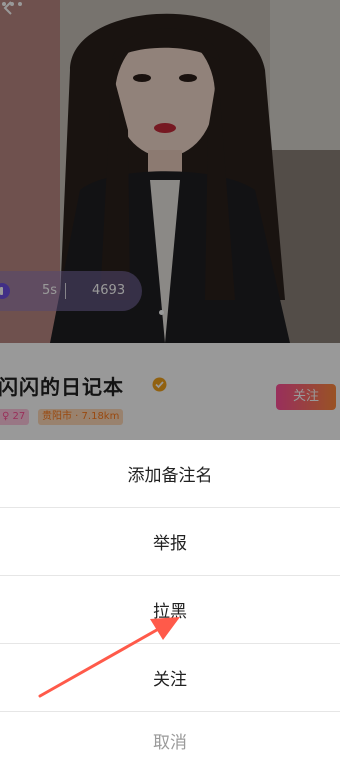 The width and height of the screenshot is (340, 769). What do you see at coordinates (170, 740) in the screenshot?
I see `cancel-option: 取消` at bounding box center [170, 740].